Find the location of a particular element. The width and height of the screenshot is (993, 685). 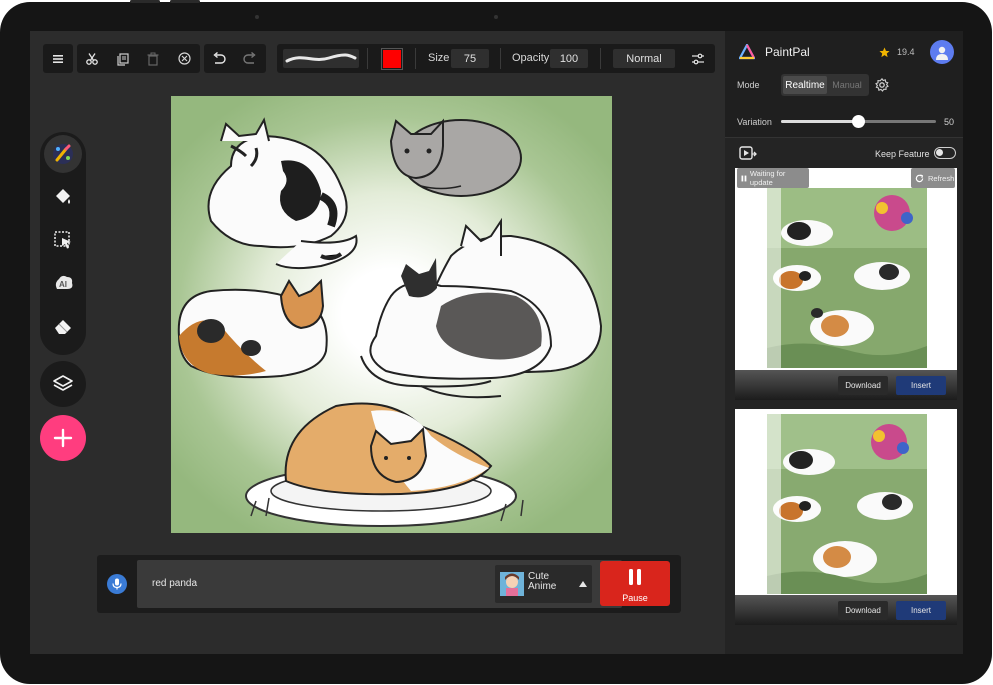

mode-manual-option: Manual is located at coordinates (847, 85).